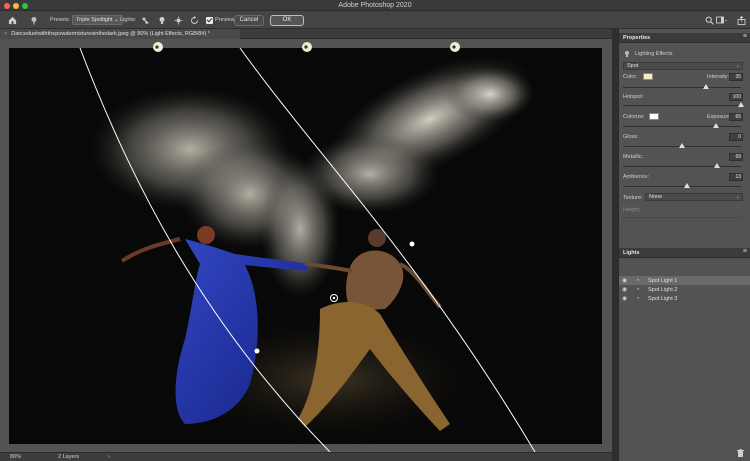 Image resolution: width=750 pixels, height=461 pixels. What do you see at coordinates (684, 280) in the screenshot?
I see `light-row-spot-1: ◉ ◔ Spot Light 1` at bounding box center [684, 280].